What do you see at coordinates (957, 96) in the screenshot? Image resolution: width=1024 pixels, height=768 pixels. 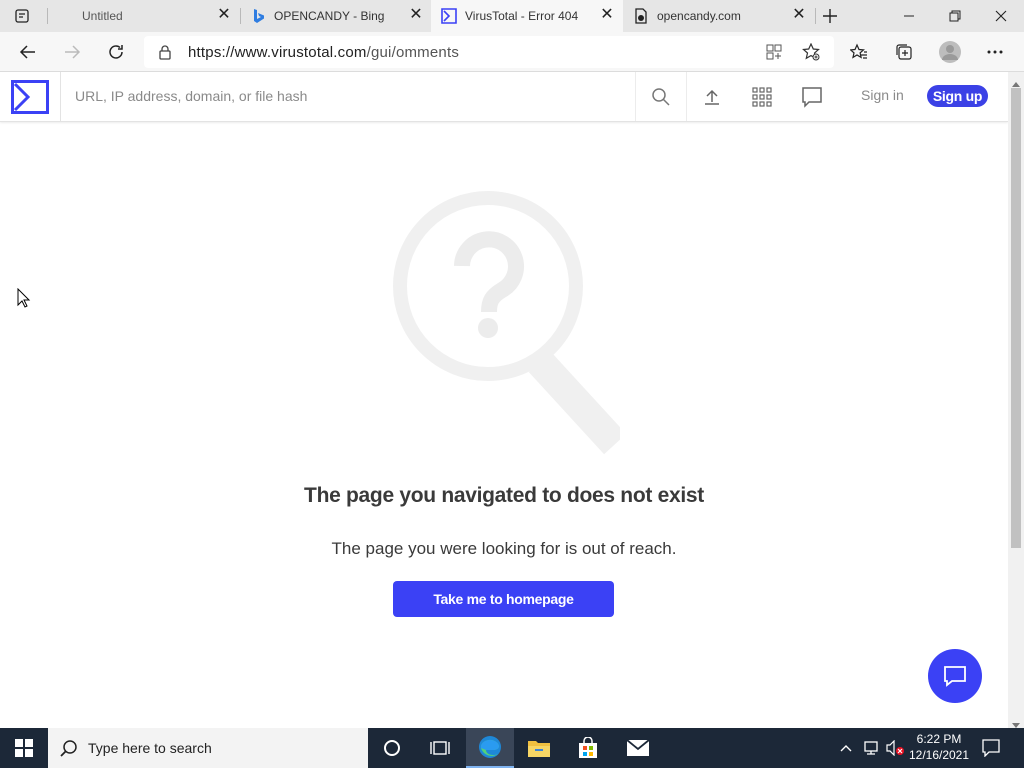 I see `sign-up-button: Sign up` at bounding box center [957, 96].